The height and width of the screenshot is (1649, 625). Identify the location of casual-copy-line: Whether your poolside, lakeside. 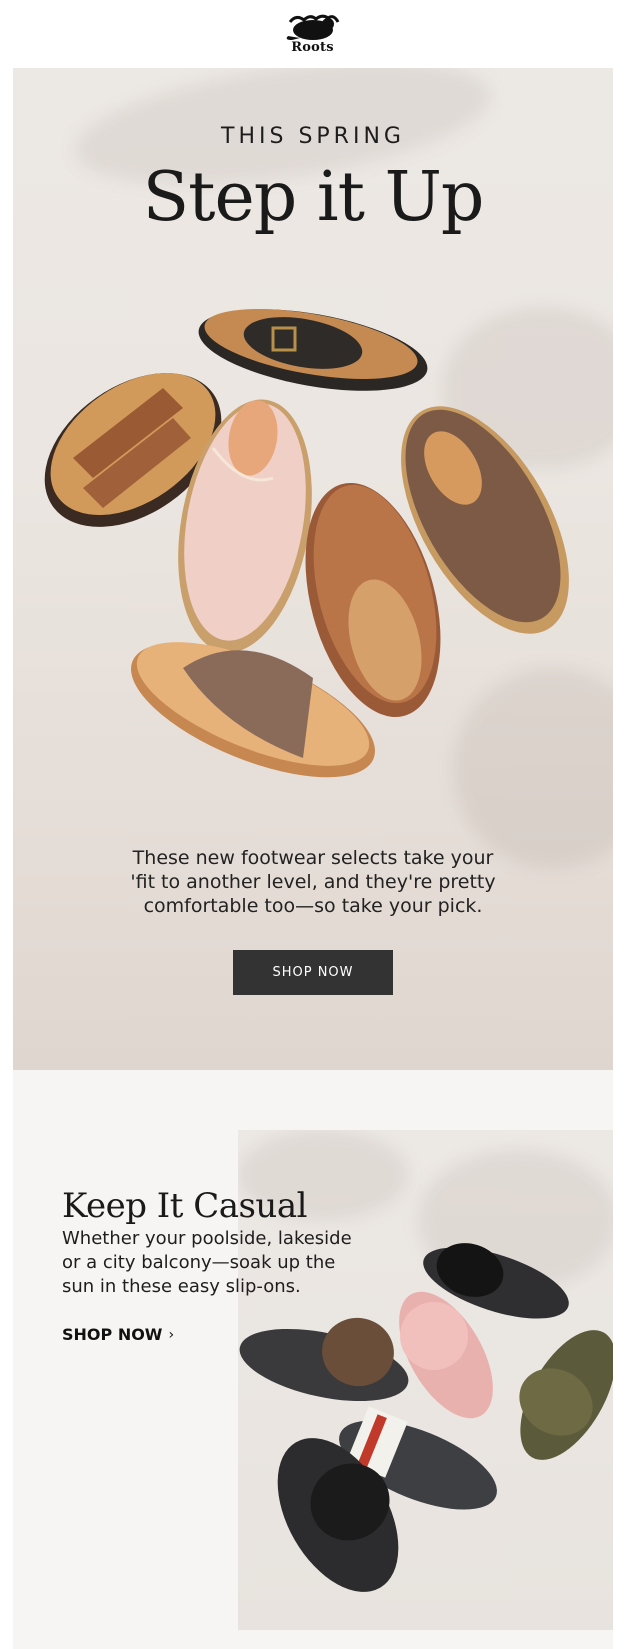
(207, 1238).